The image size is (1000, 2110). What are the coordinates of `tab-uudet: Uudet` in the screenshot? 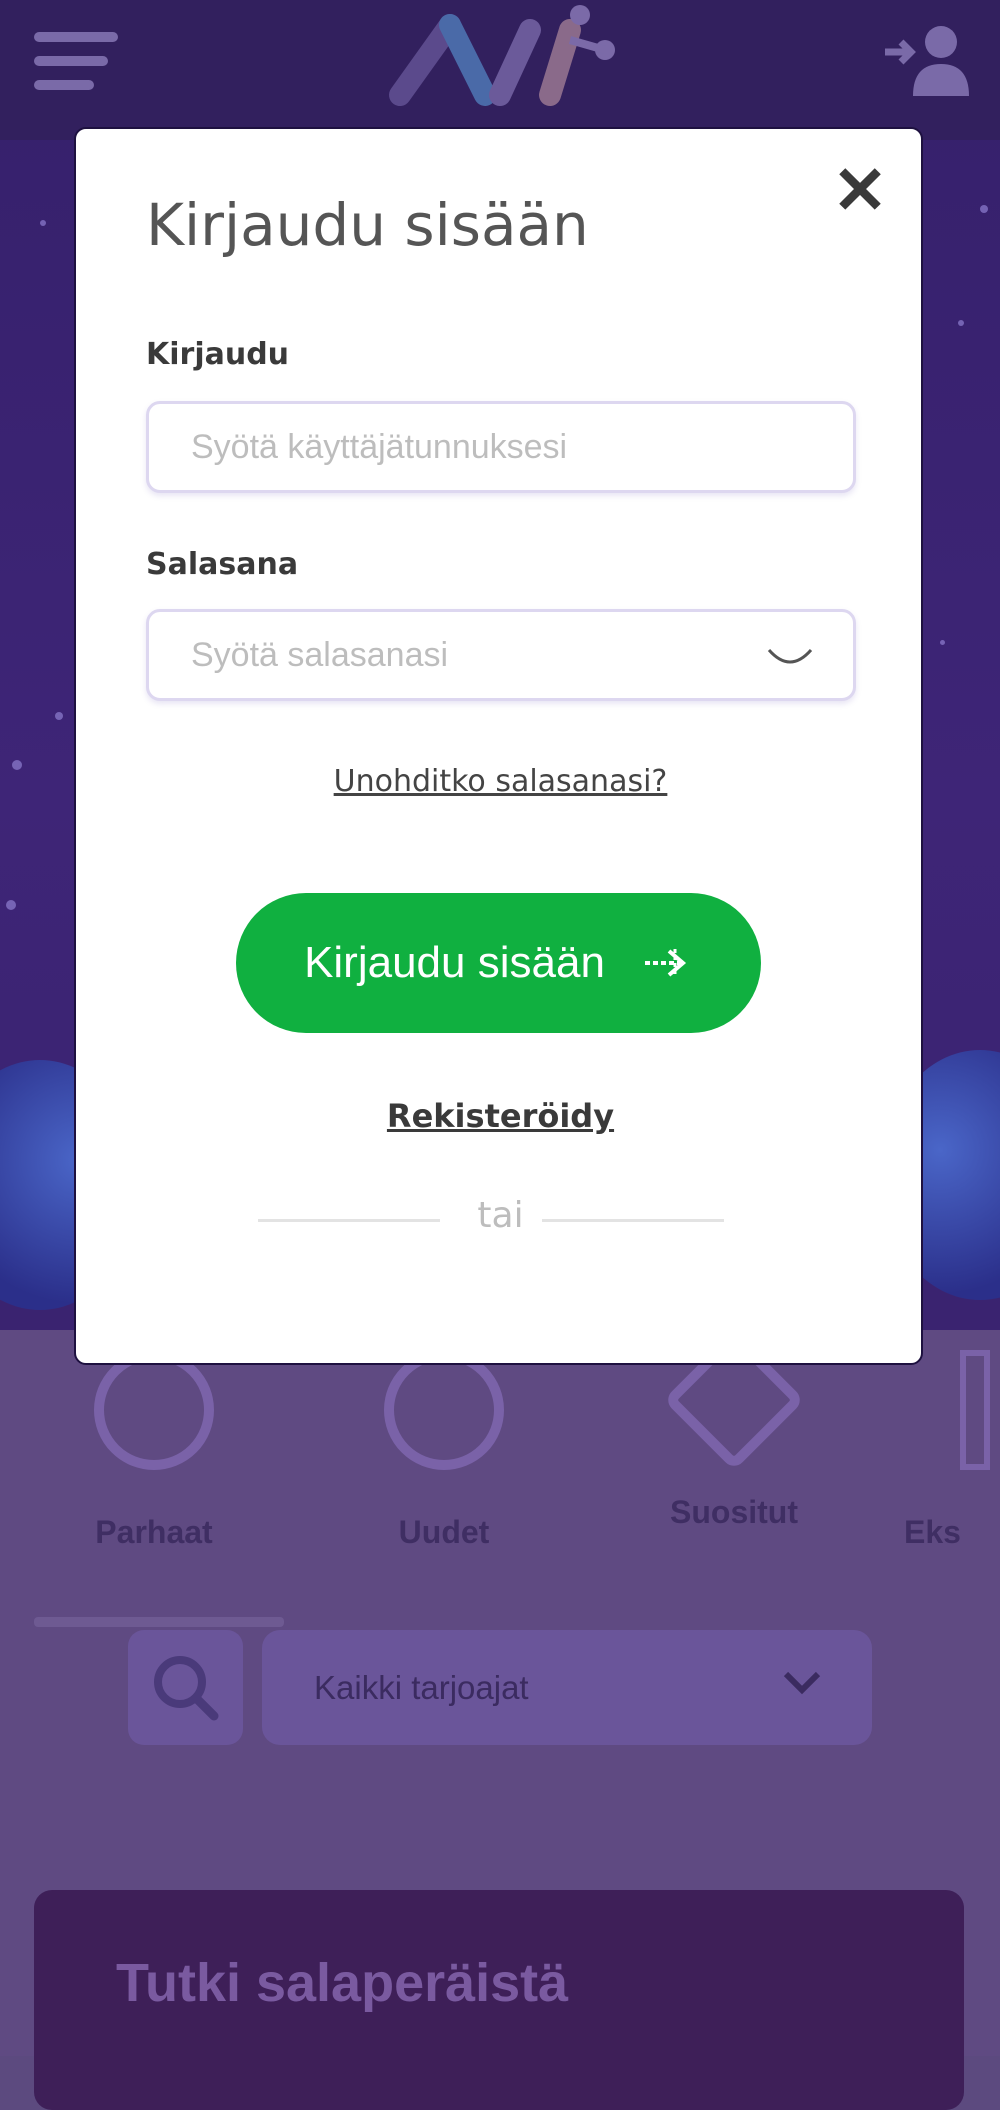 It's located at (444, 1445).